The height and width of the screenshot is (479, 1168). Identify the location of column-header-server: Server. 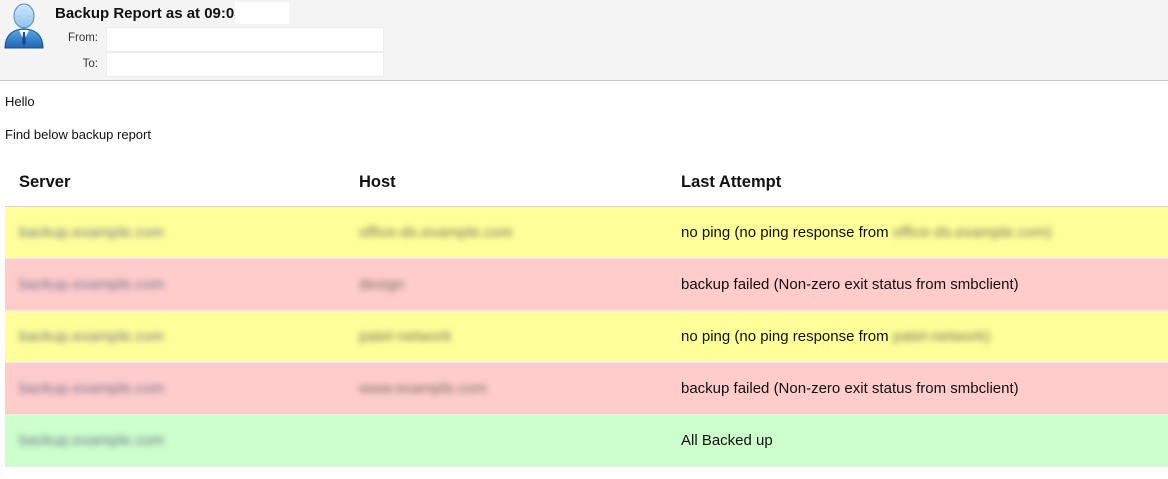
(172, 182).